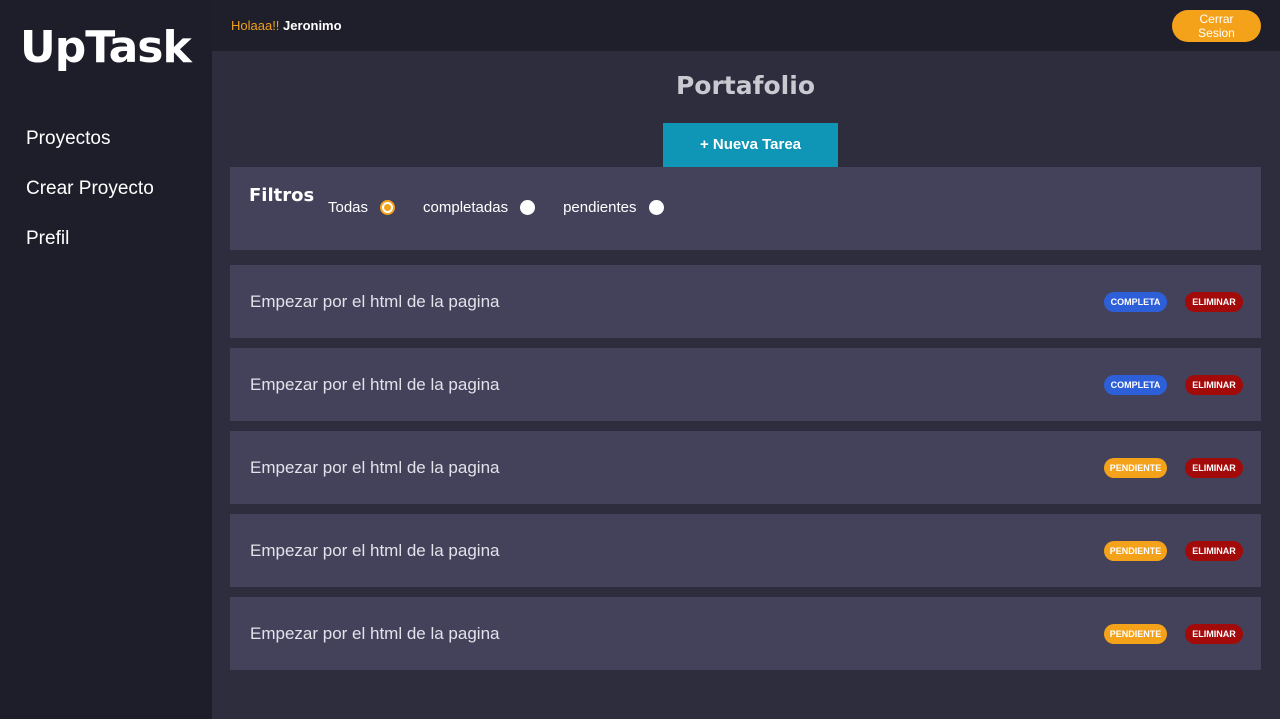 Image resolution: width=1280 pixels, height=719 pixels. I want to click on filter-options: Todas completadas pendientes, so click(510, 207).